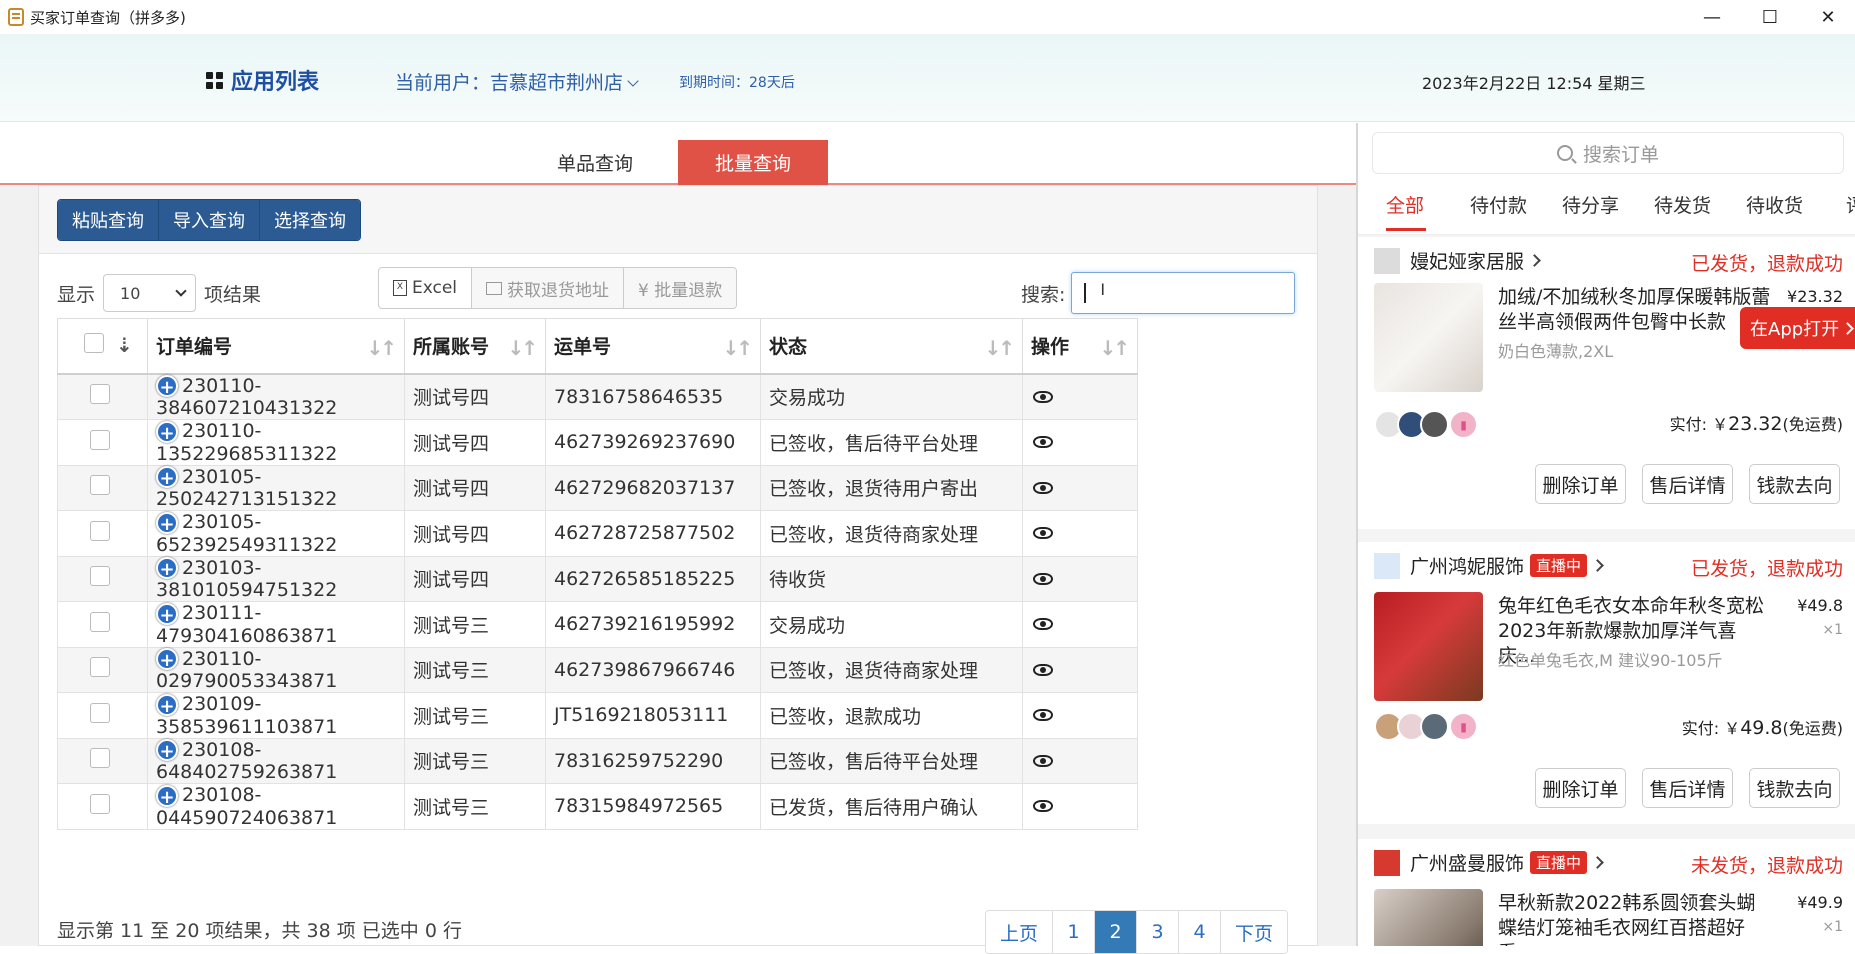 The height and width of the screenshot is (954, 1855). What do you see at coordinates (1774, 204) in the screenshot?
I see `rtab-pending-receive: 待收货` at bounding box center [1774, 204].